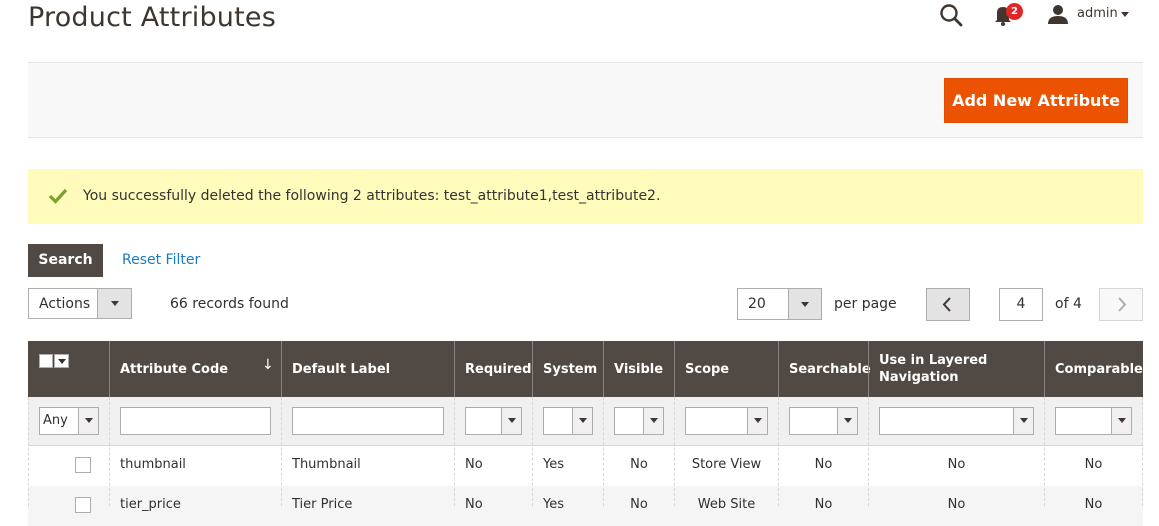  What do you see at coordinates (55, 420) in the screenshot?
I see `filter-any-label: Any` at bounding box center [55, 420].